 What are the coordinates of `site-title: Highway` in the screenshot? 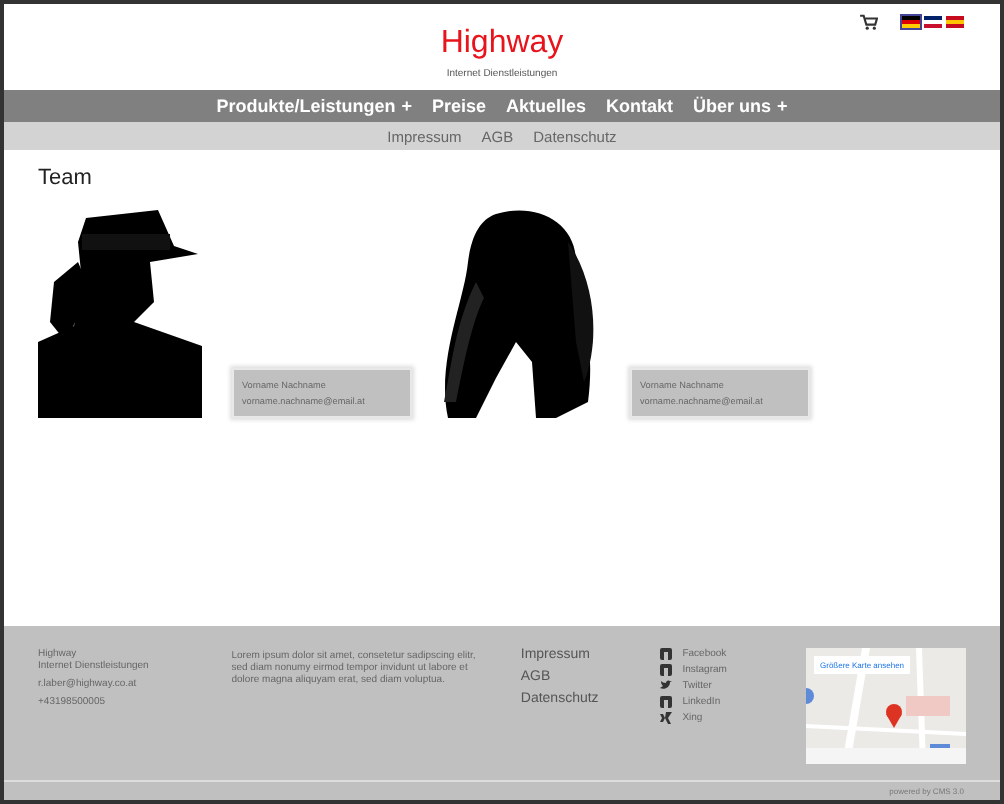 It's located at (502, 44).